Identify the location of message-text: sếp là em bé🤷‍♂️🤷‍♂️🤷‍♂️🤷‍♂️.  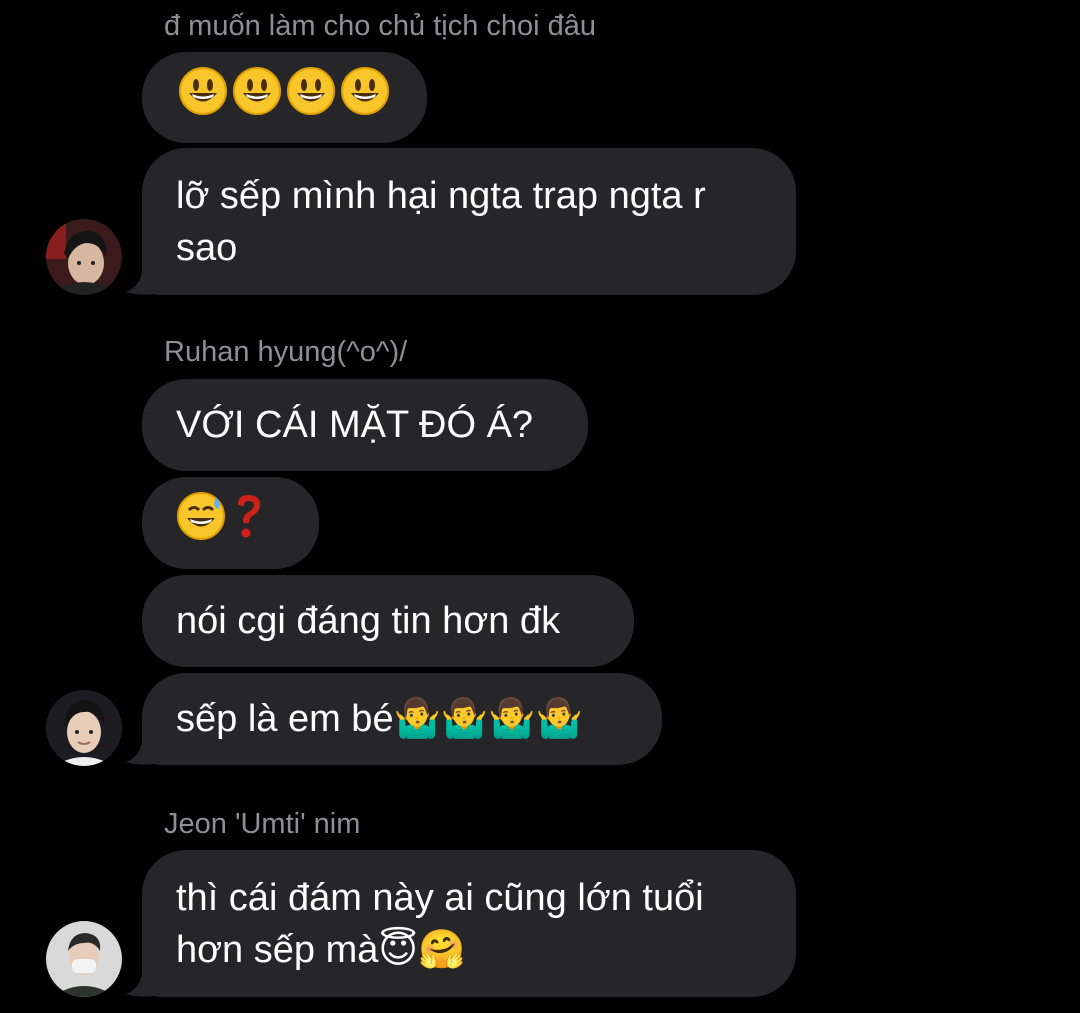
(379, 719).